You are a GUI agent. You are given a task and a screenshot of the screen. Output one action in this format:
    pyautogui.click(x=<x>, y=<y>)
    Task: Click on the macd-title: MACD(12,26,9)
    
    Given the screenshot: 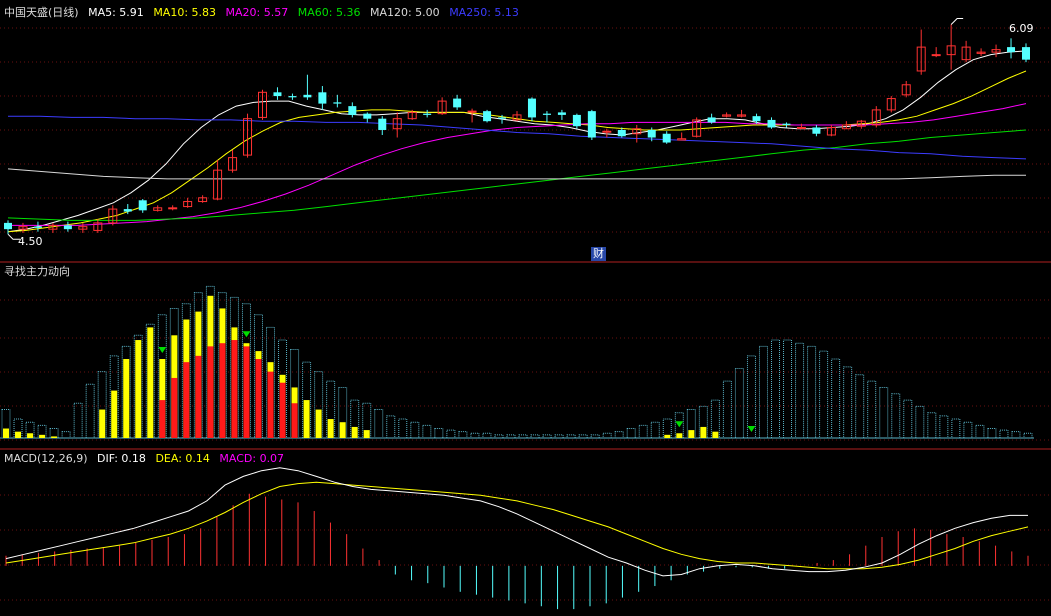 What is the action you would take?
    pyautogui.click(x=46, y=458)
    